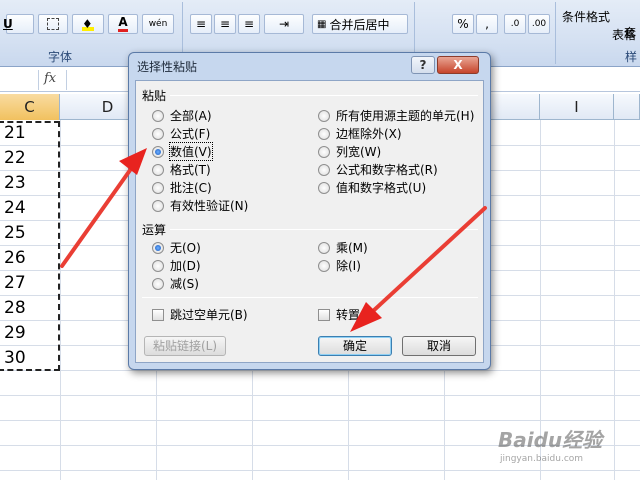  I want to click on decrease-decimal-icon: .00, so click(539, 24).